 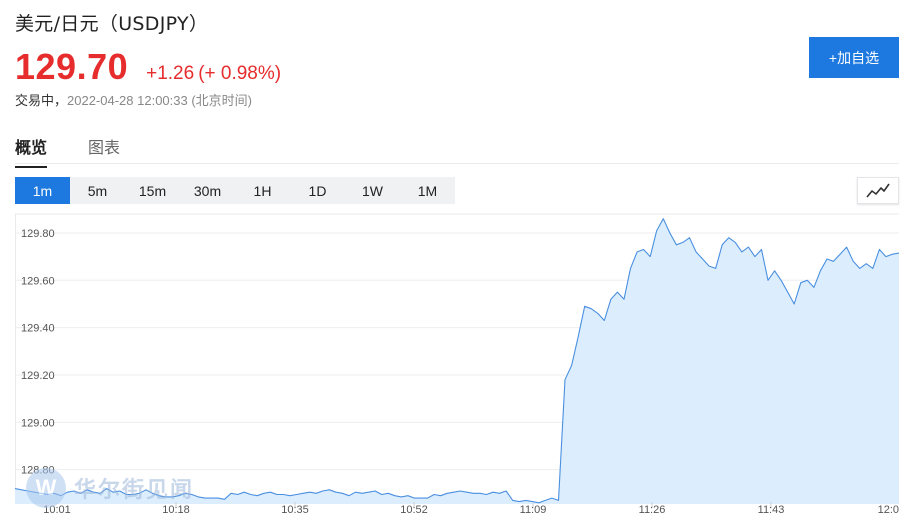 I want to click on status-label: 交易中，, so click(x=41, y=101).